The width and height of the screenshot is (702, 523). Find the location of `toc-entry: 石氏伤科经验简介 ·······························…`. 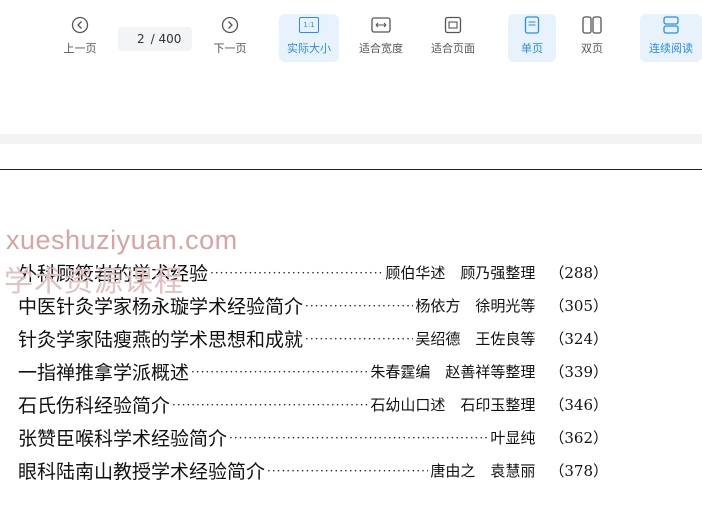

toc-entry: 石氏伤科经验简介 ·······························… is located at coordinates (313, 404).